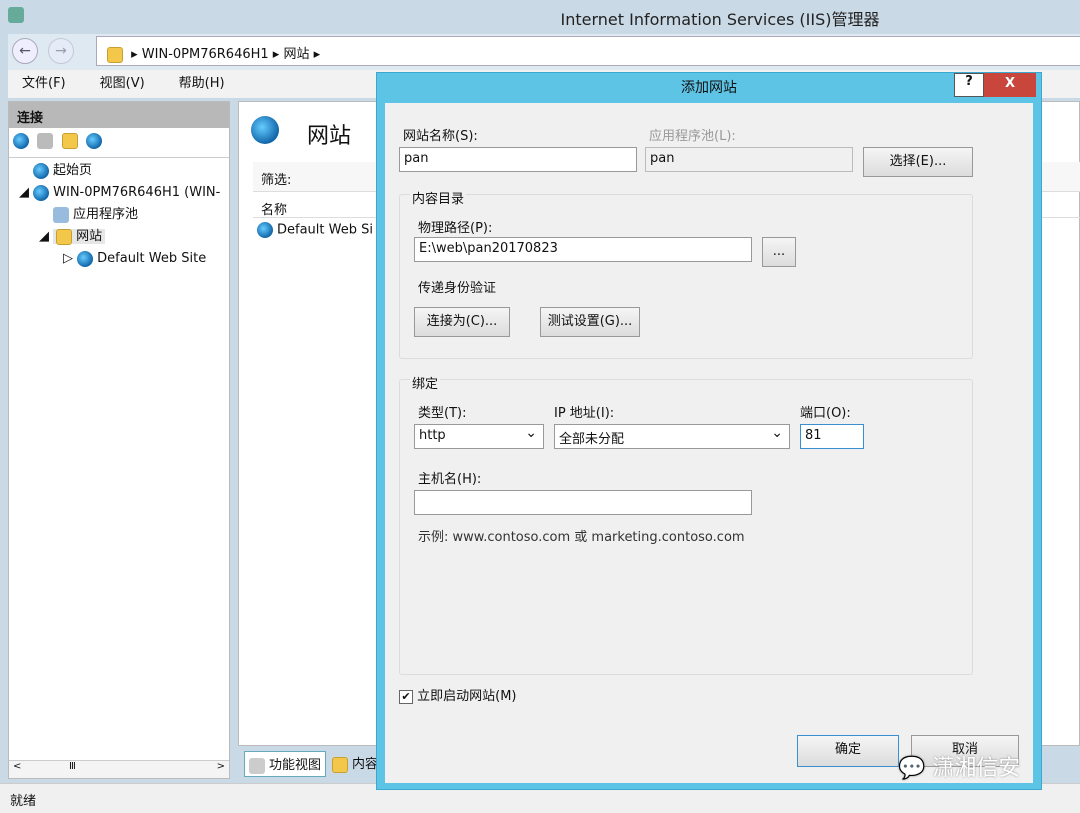  What do you see at coordinates (195, 83) in the screenshot?
I see `menu-help: 帮助(H)` at bounding box center [195, 83].